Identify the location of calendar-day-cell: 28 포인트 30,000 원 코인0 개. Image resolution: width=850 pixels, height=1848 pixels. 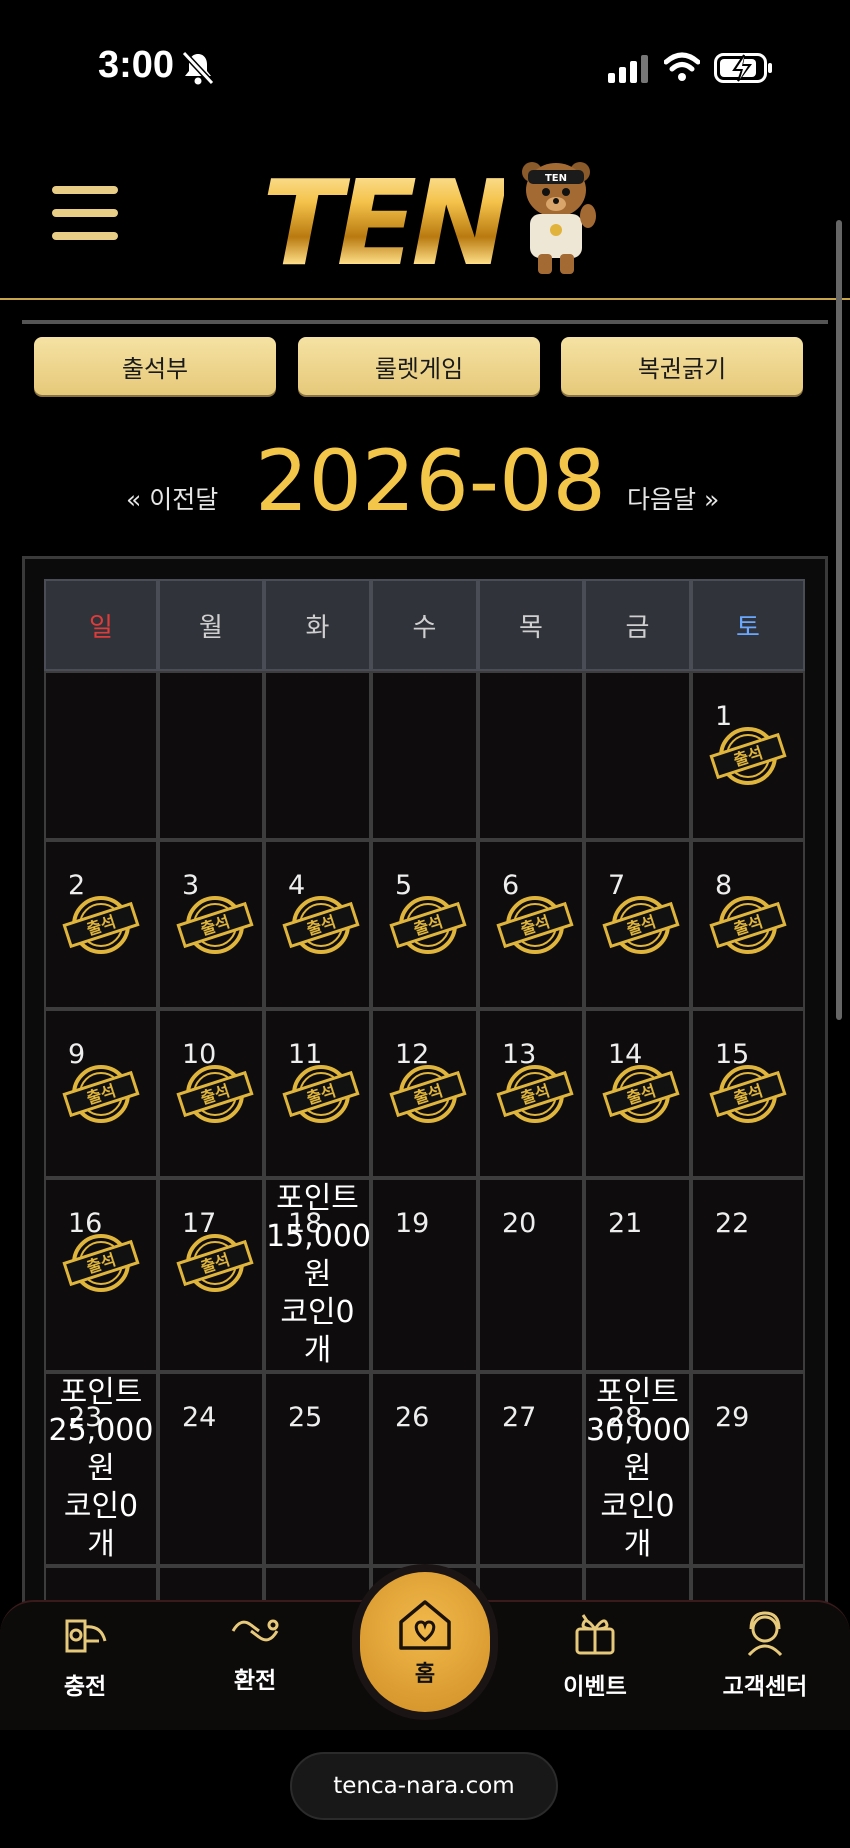
(637, 1469).